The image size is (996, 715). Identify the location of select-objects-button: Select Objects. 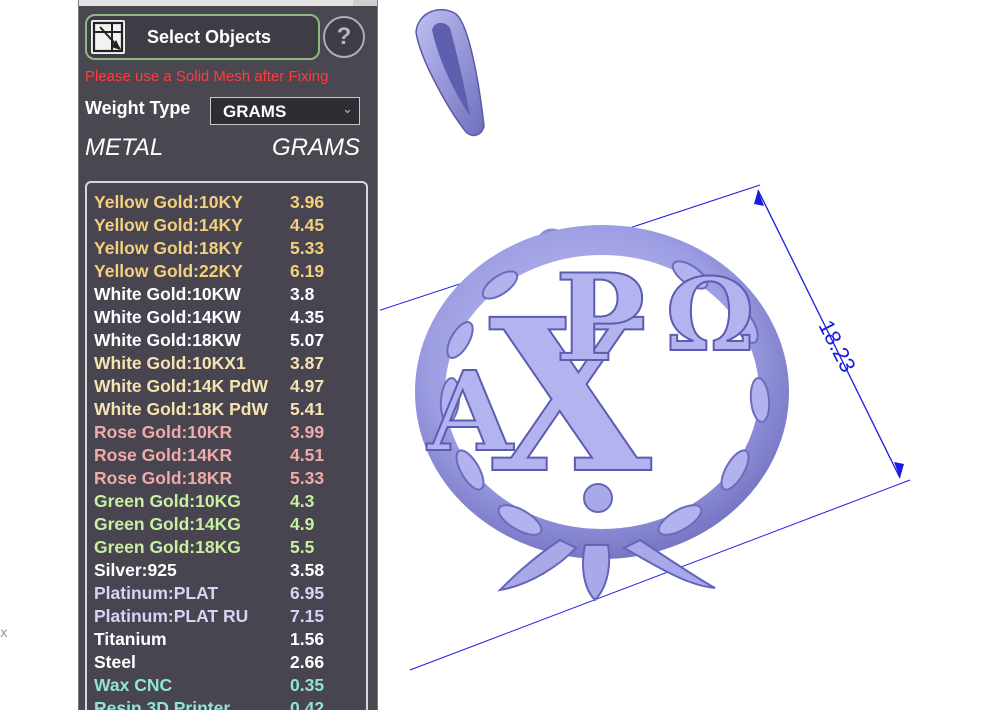
(202, 37).